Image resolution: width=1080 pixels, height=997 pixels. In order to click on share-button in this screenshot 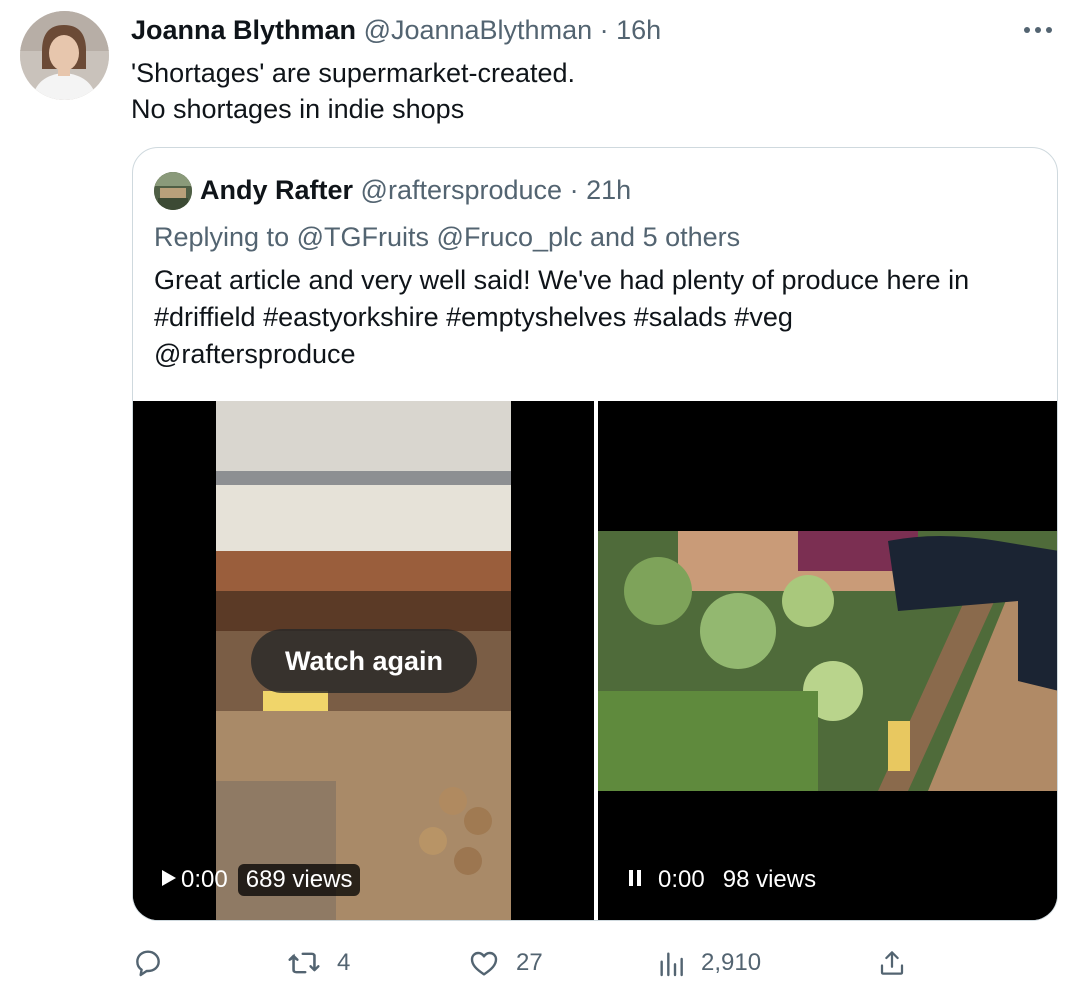, I will do `click(892, 963)`.